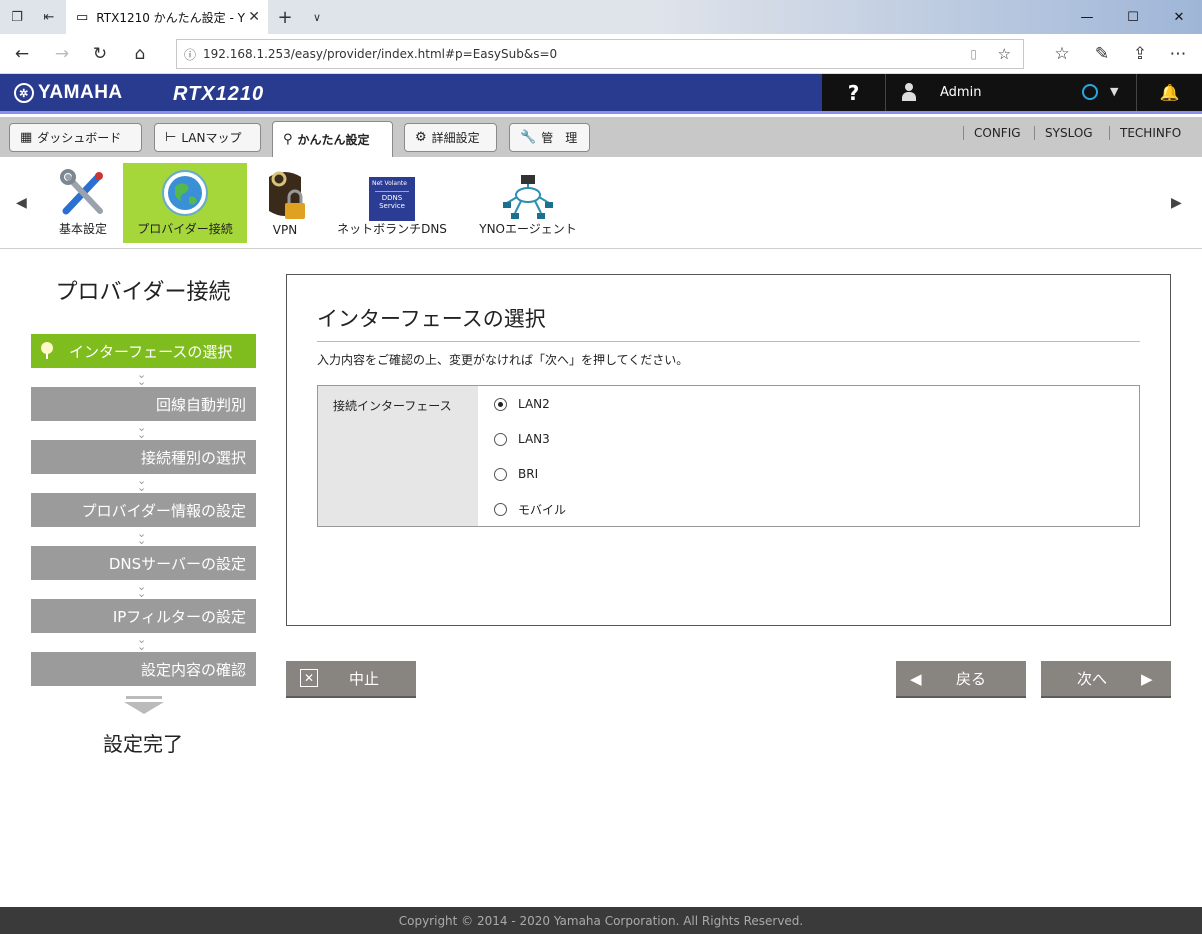  Describe the element at coordinates (601, 94) in the screenshot. I see `app-header: ✲ YAMAHA RTX1210 ? Admin ▼ 🔔` at that location.